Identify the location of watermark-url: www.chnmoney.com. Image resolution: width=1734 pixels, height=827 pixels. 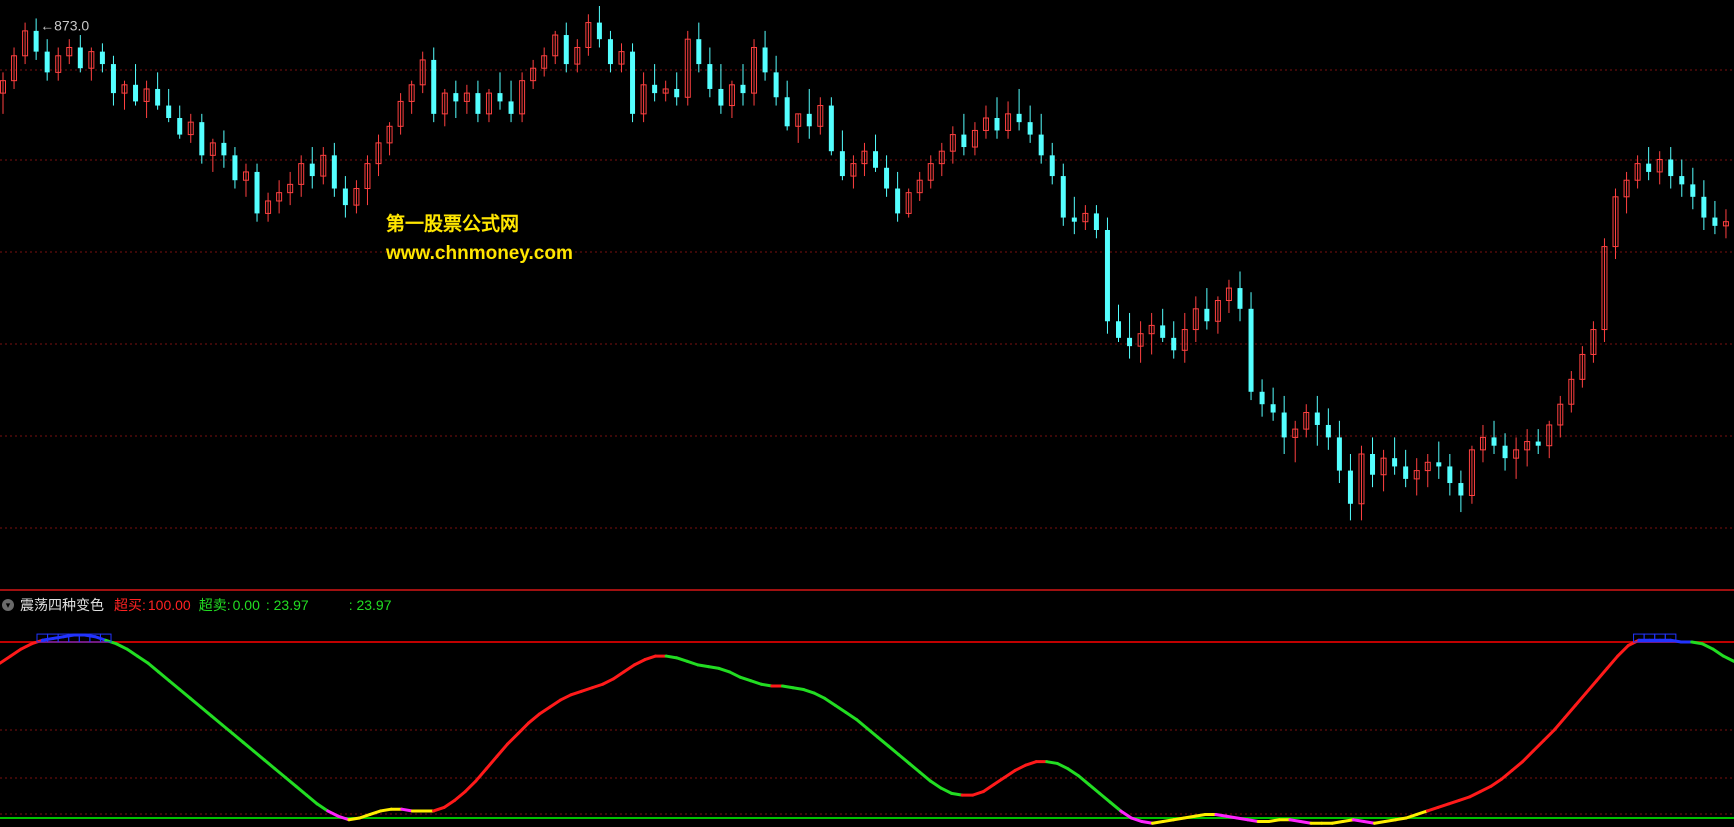
(479, 253).